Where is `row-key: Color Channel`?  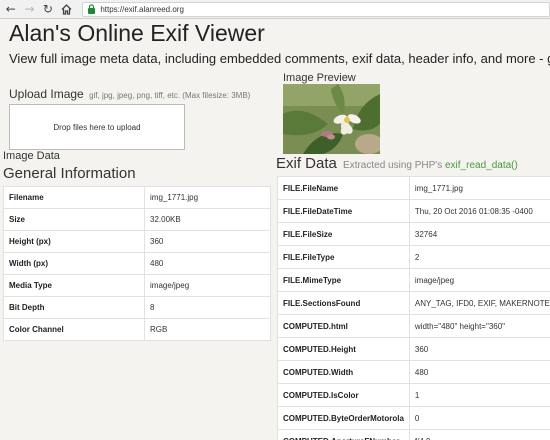
row-key: Color Channel is located at coordinates (74, 329).